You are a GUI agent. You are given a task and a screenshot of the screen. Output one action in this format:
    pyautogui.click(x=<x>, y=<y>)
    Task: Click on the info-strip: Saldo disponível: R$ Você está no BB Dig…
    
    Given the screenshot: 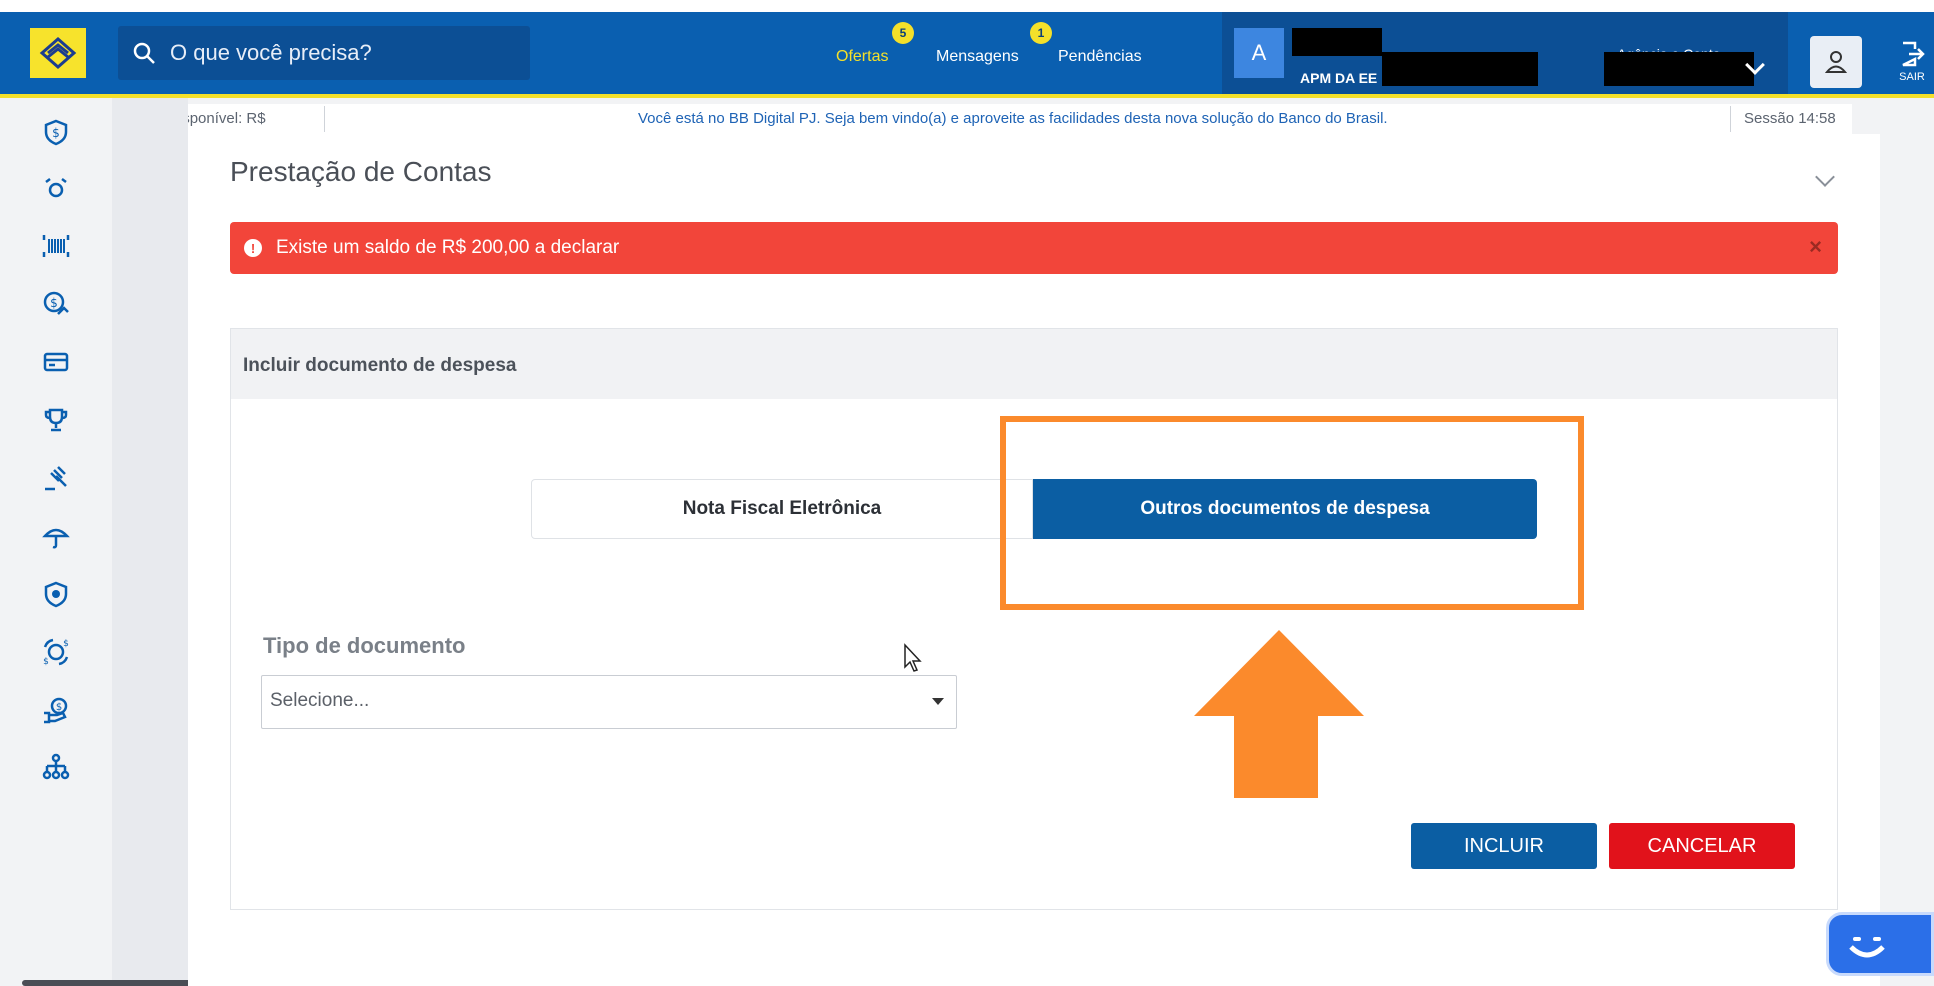 What is the action you would take?
    pyautogui.click(x=982, y=119)
    